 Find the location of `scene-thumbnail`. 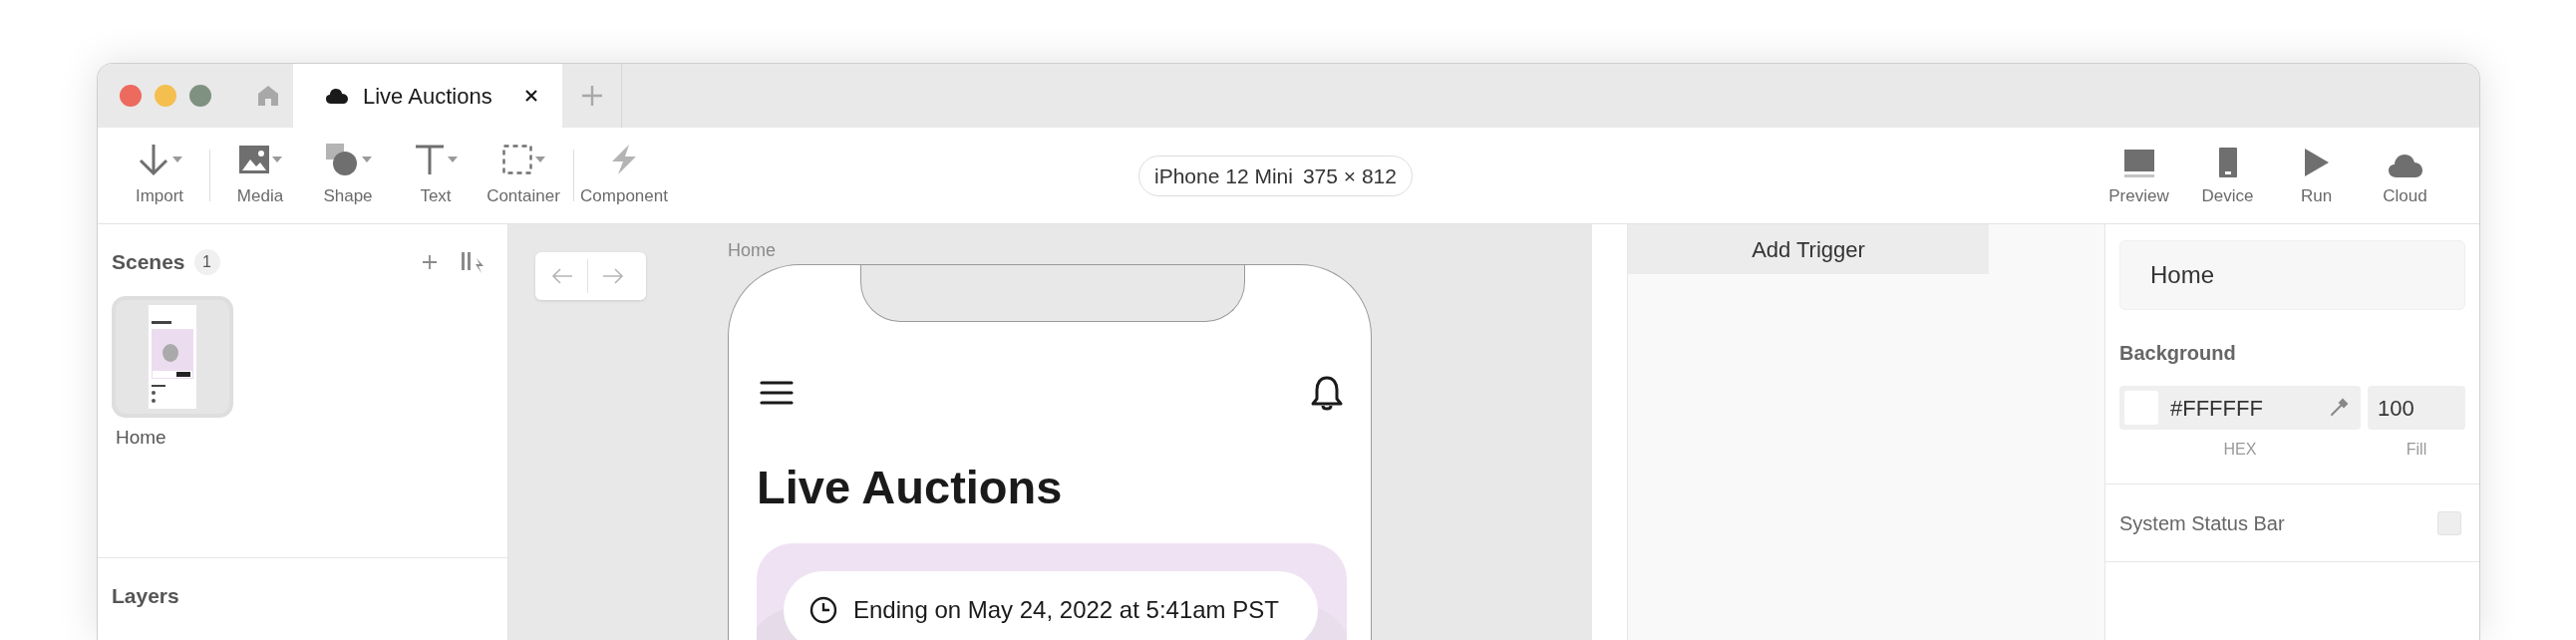

scene-thumbnail is located at coordinates (172, 356).